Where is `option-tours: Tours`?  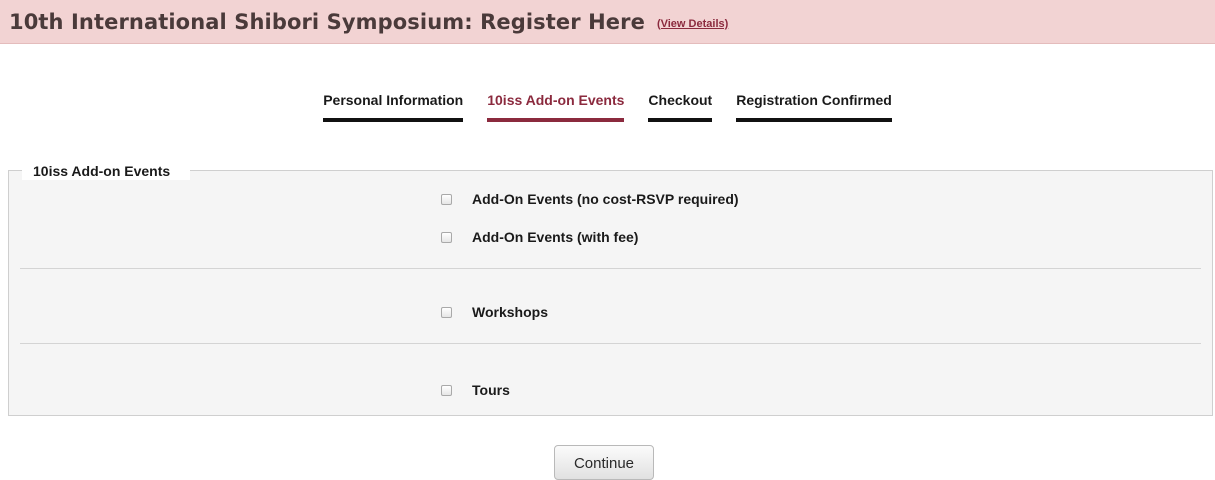
option-tours: Tours is located at coordinates (475, 390).